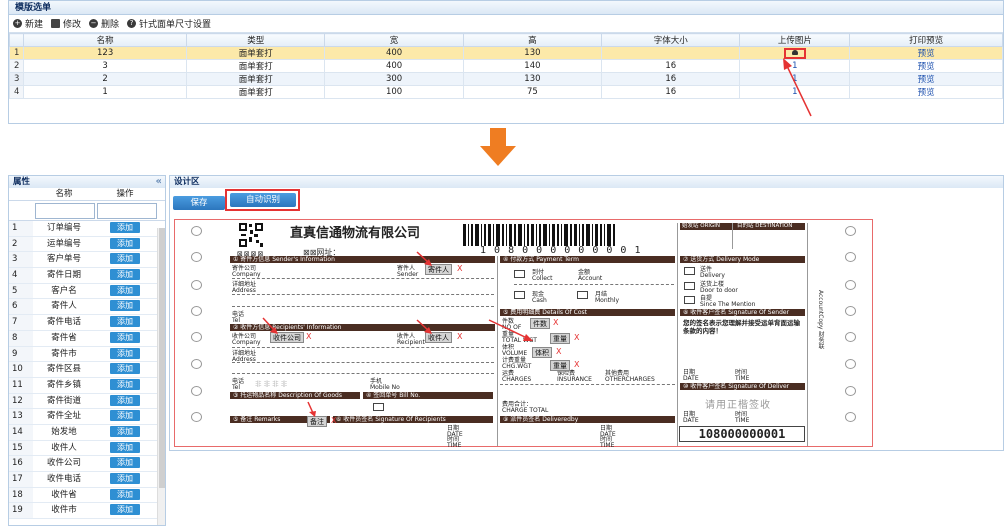  I want to click on attribute-filter-row, so click(87, 211).